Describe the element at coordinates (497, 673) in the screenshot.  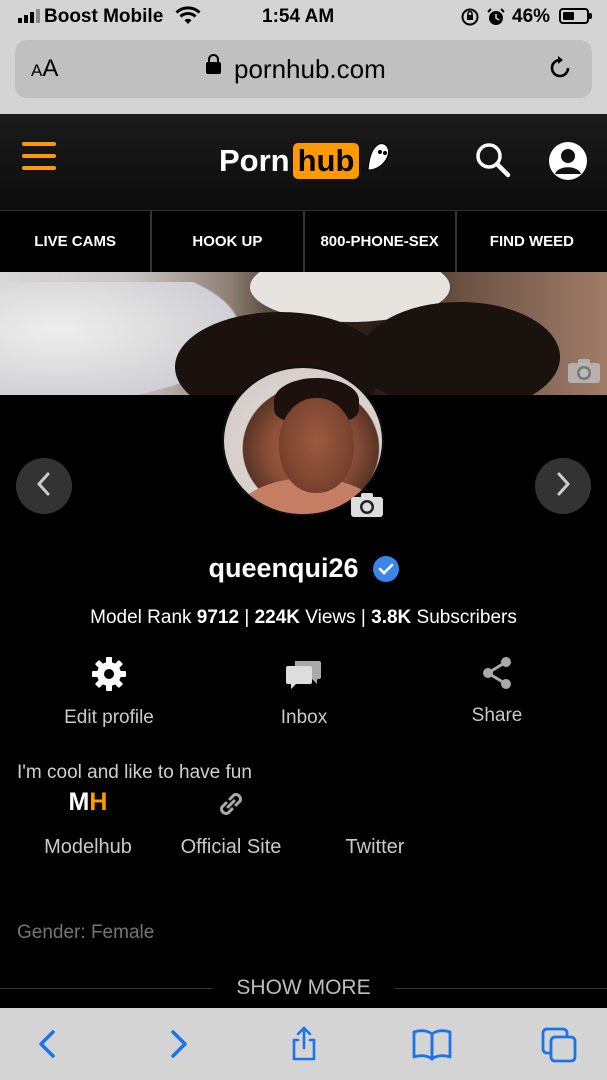
I see `share-icon` at that location.